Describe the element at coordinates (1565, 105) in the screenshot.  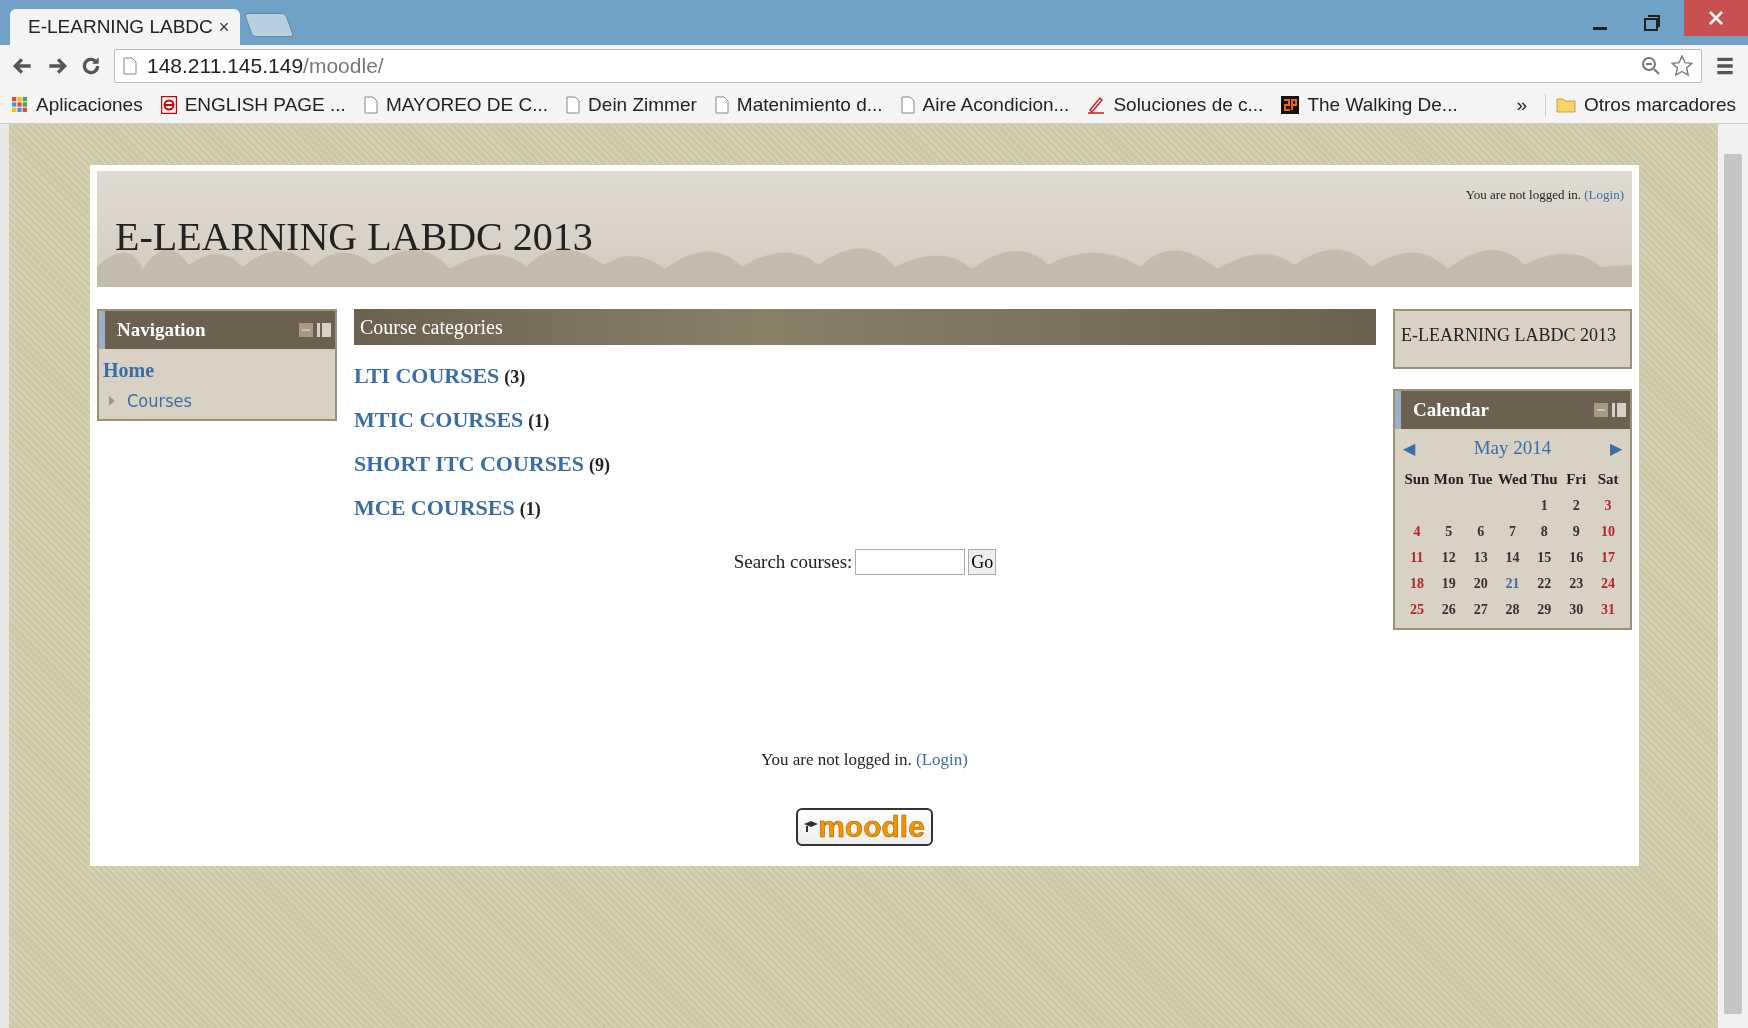
I see `folder-icon` at that location.